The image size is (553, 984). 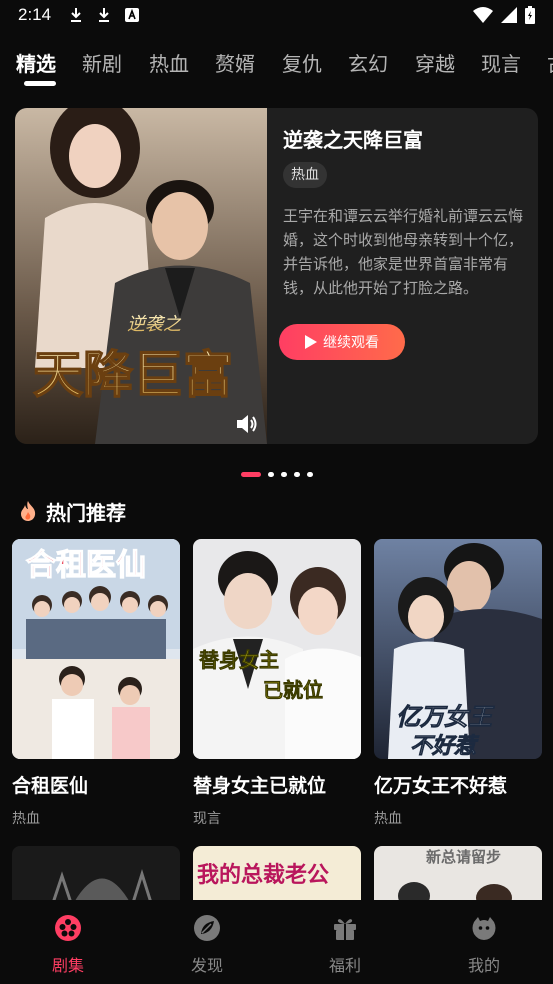 I want to click on nav-rewards-label: 福利, so click(x=344, y=965).